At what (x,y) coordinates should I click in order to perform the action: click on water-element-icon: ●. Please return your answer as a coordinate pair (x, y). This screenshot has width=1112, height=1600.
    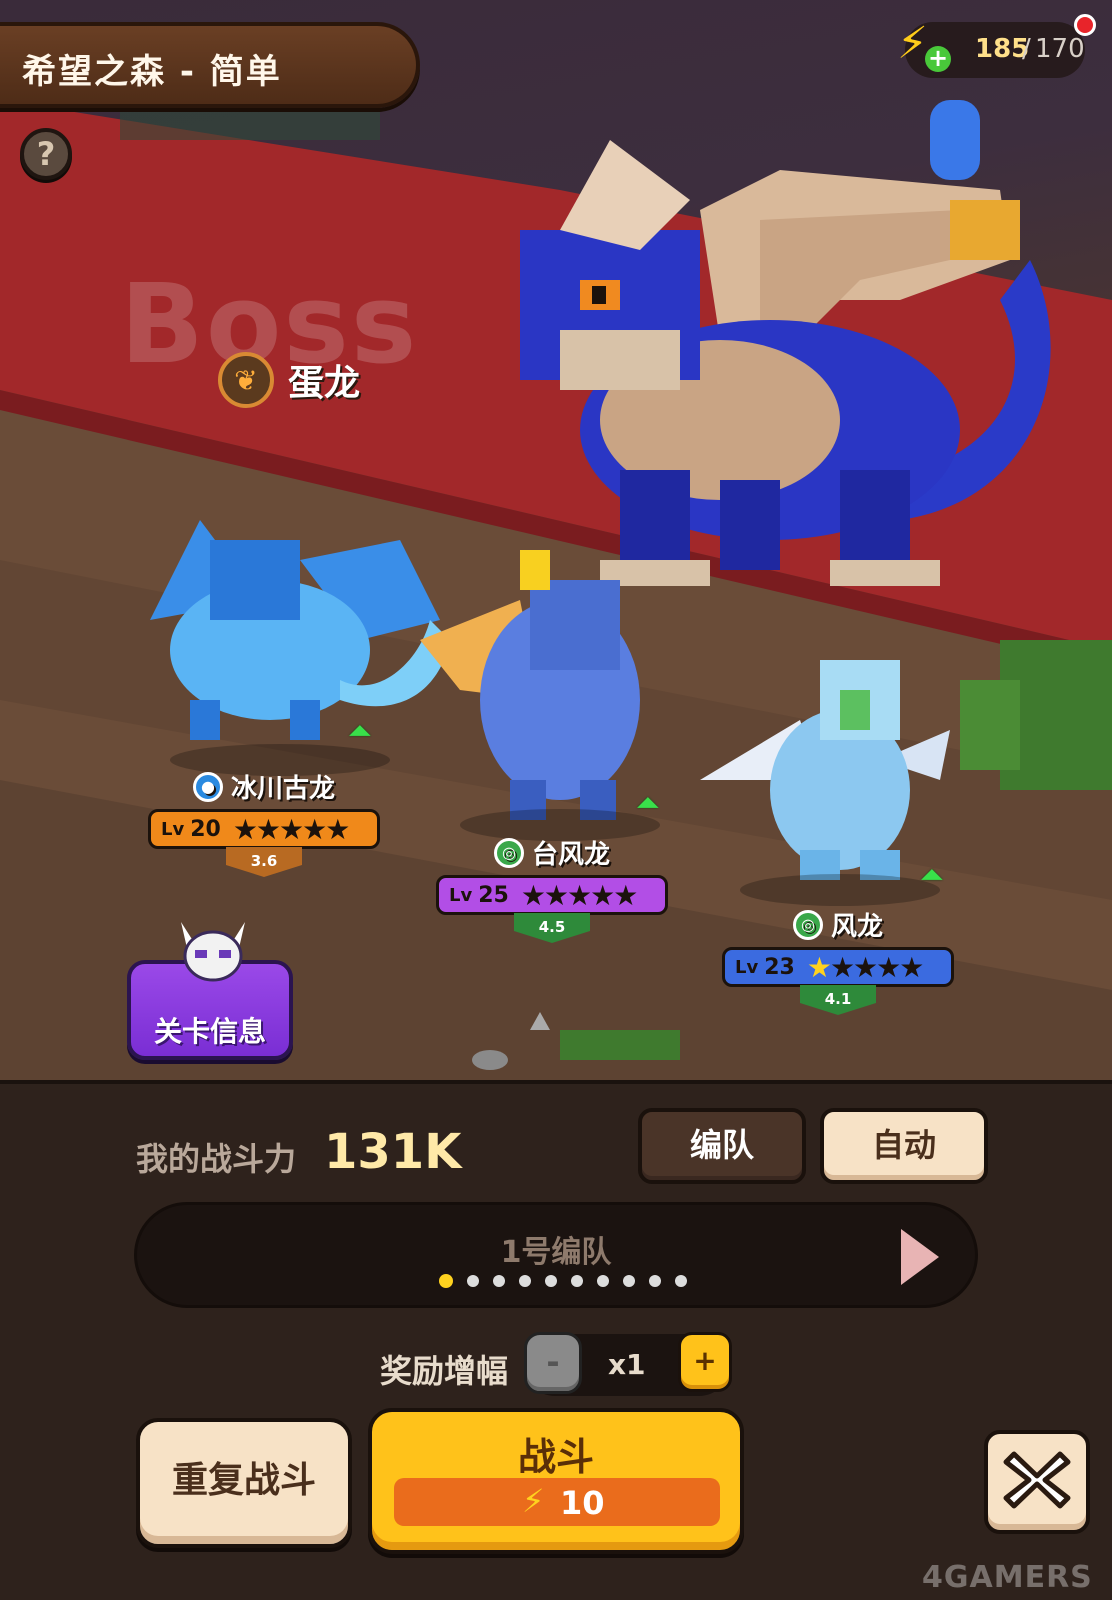
    Looking at the image, I should click on (207, 786).